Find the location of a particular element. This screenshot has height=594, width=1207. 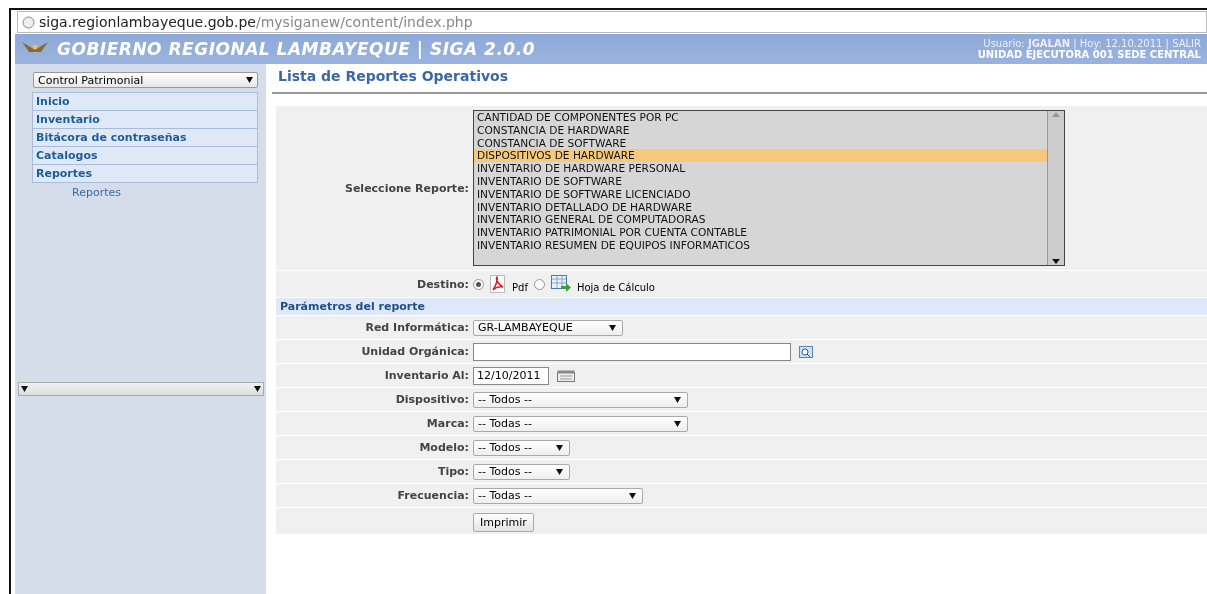

spreadsheet-icon is located at coordinates (560, 284).